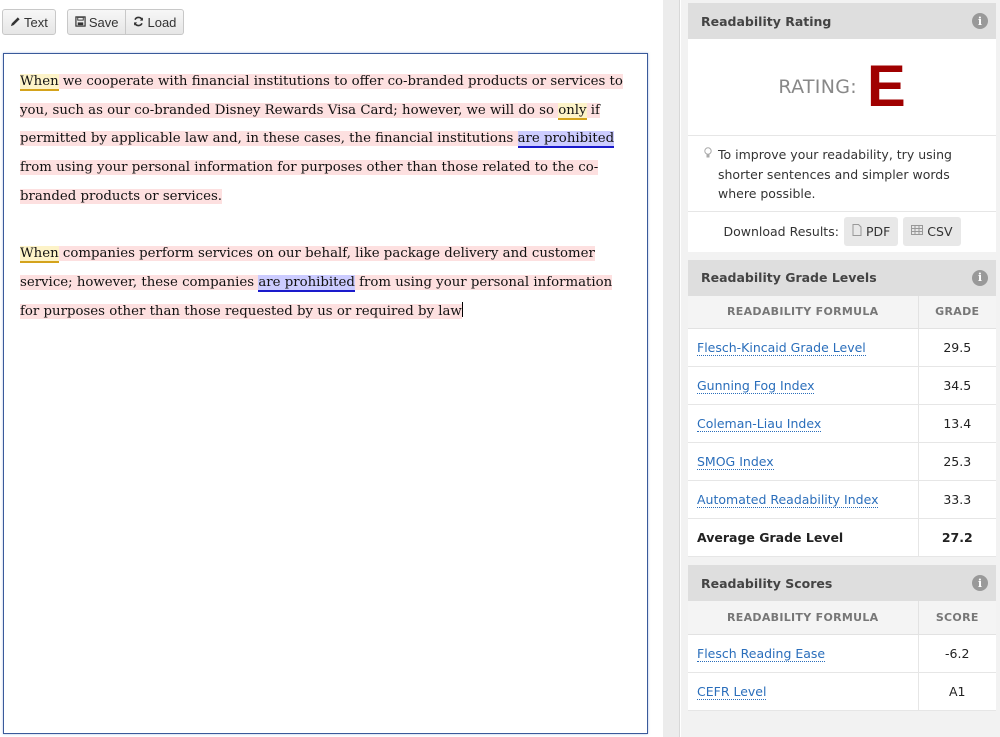 The width and height of the screenshot is (1000, 737). Describe the element at coordinates (15, 22) in the screenshot. I see `pencil-icon` at that location.